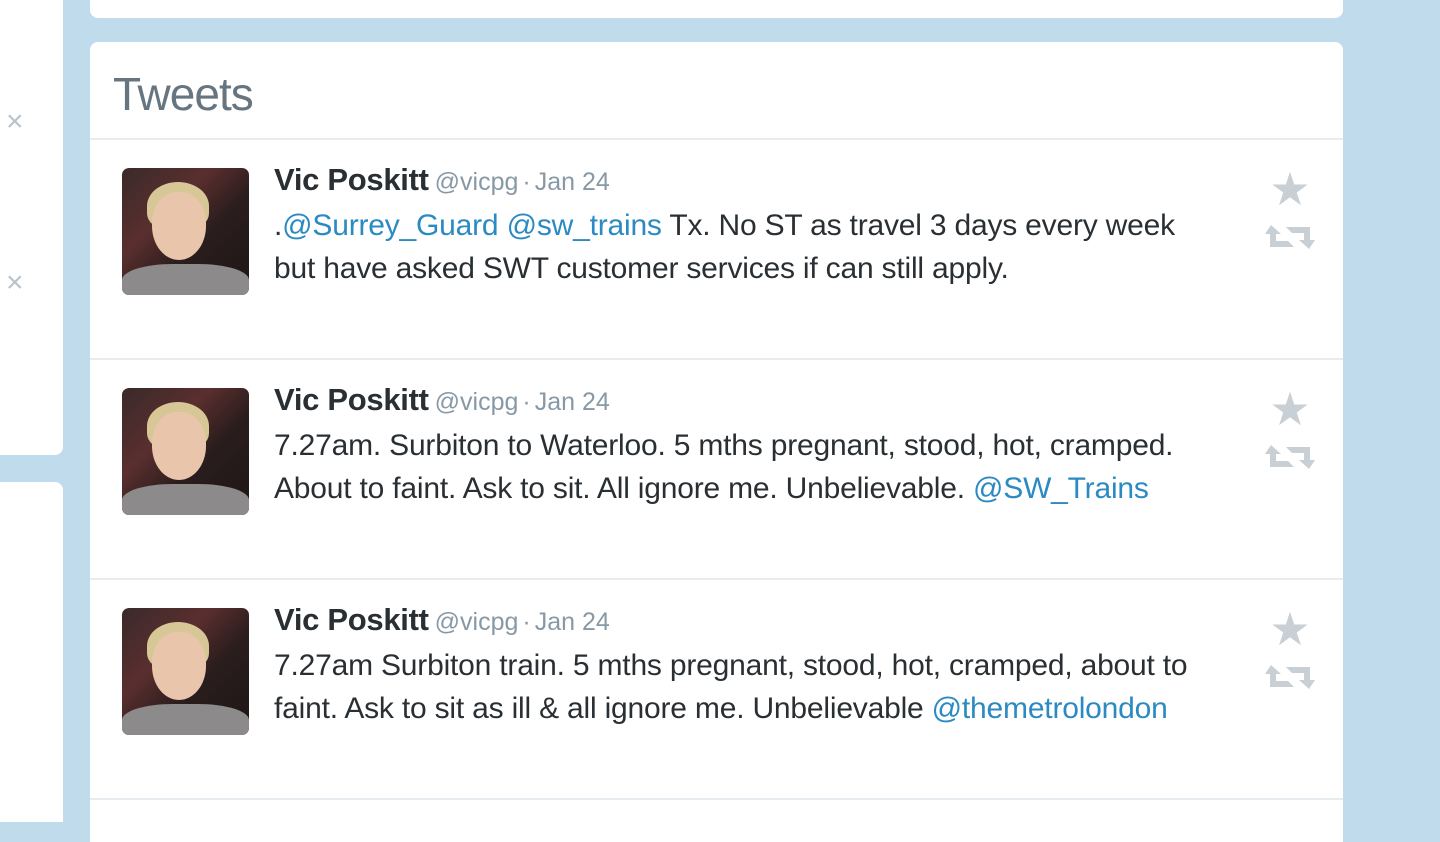 The image size is (1440, 842). I want to click on tweets-title: Tweets, so click(183, 94).